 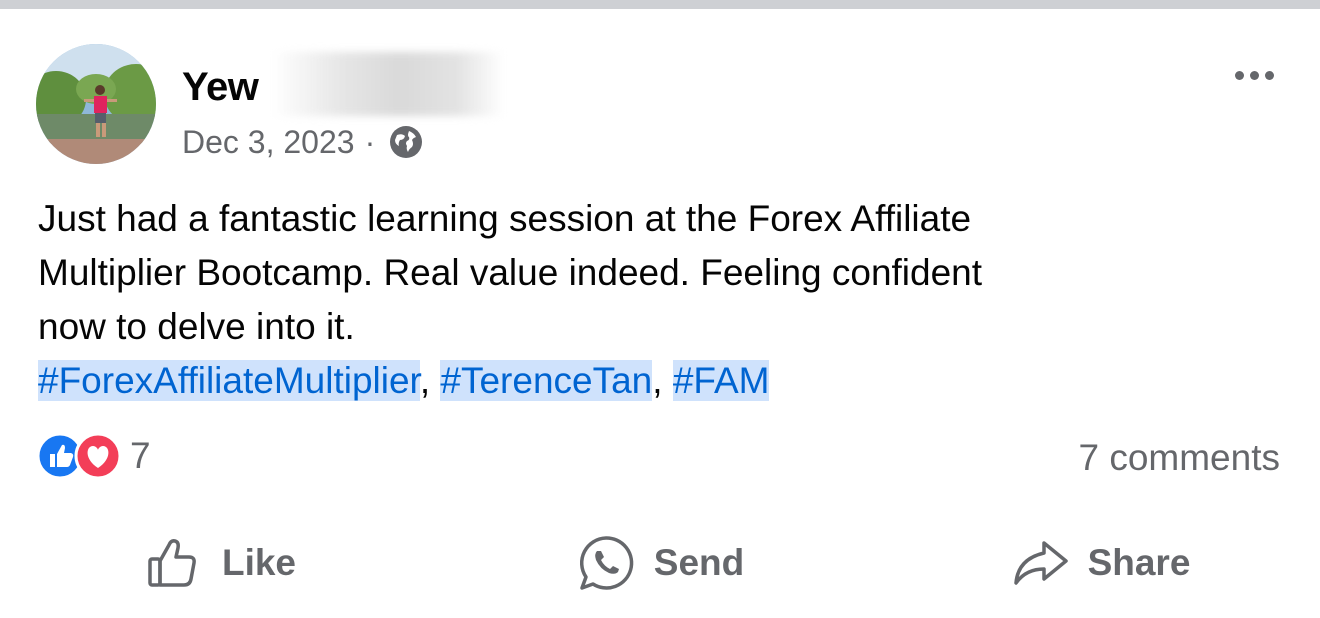 What do you see at coordinates (699, 562) in the screenshot?
I see `send-label: Send` at bounding box center [699, 562].